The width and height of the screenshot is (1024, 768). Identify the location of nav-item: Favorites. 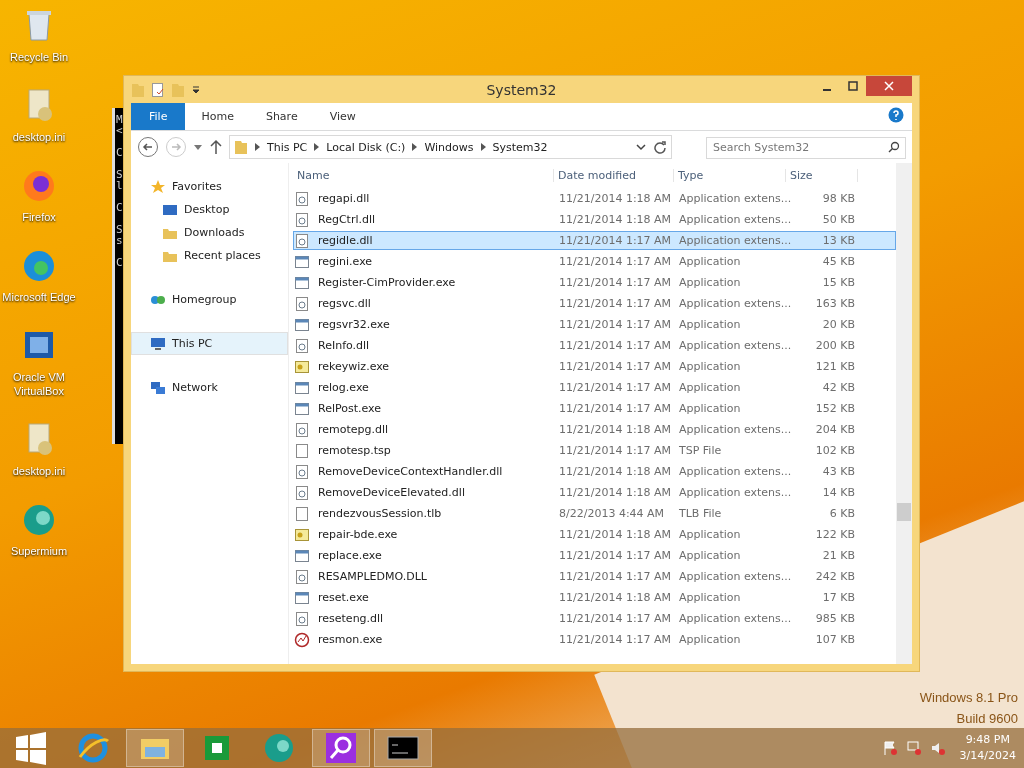
(209, 186).